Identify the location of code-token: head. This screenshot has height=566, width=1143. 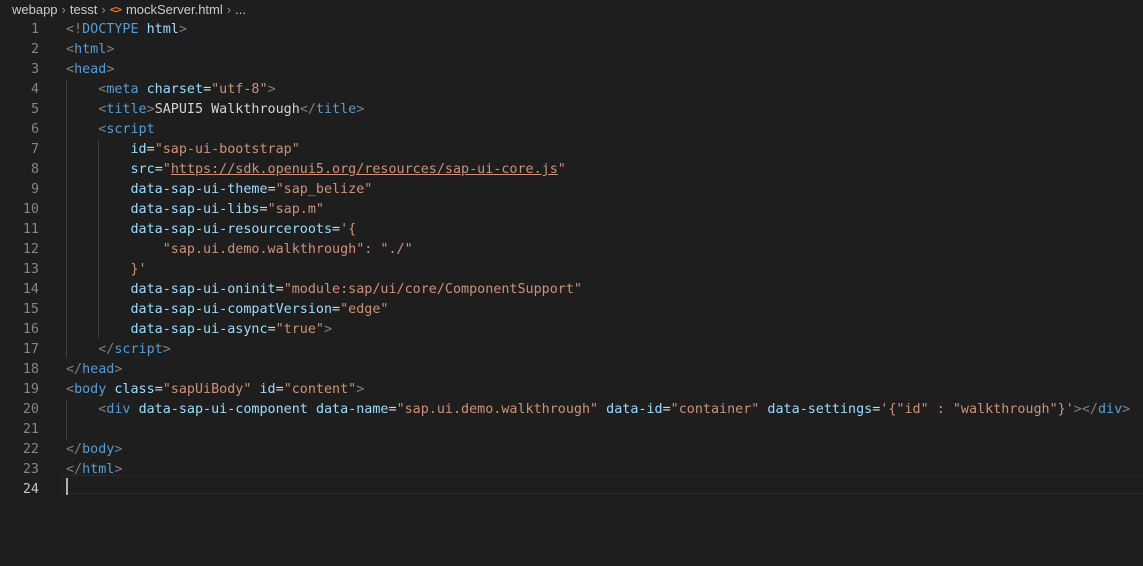
(98, 369).